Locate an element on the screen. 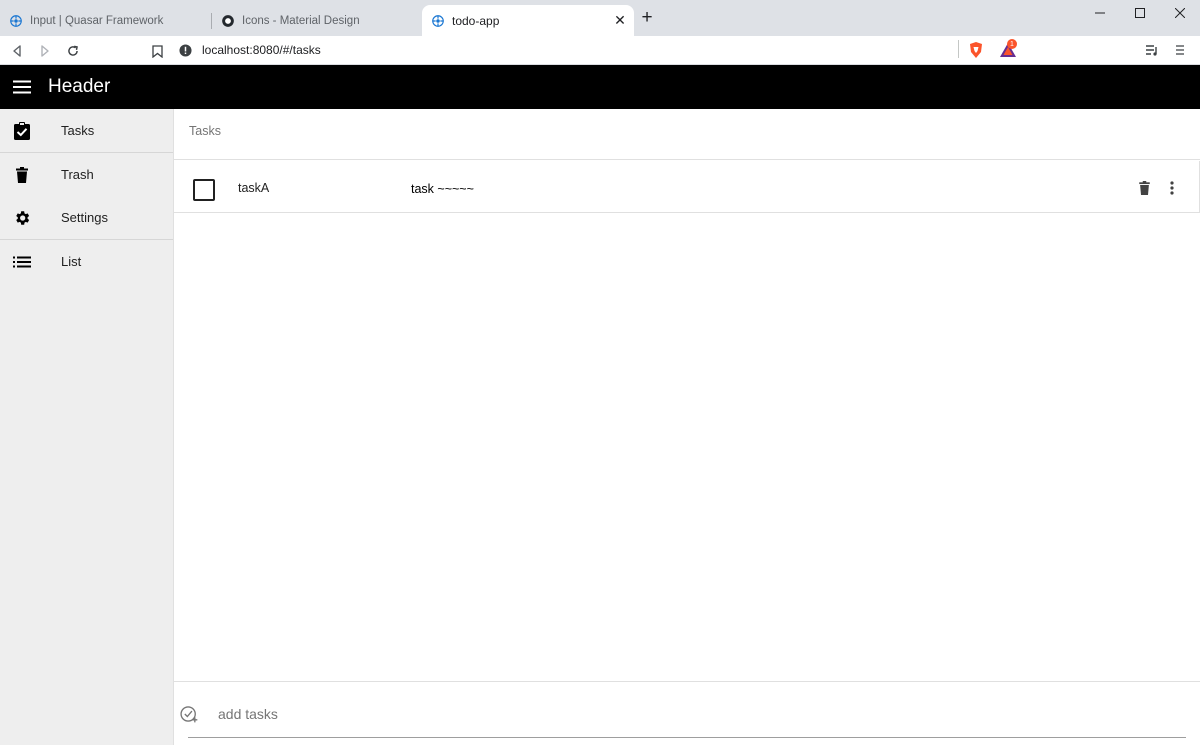  page-header: Tasks is located at coordinates (687, 134).